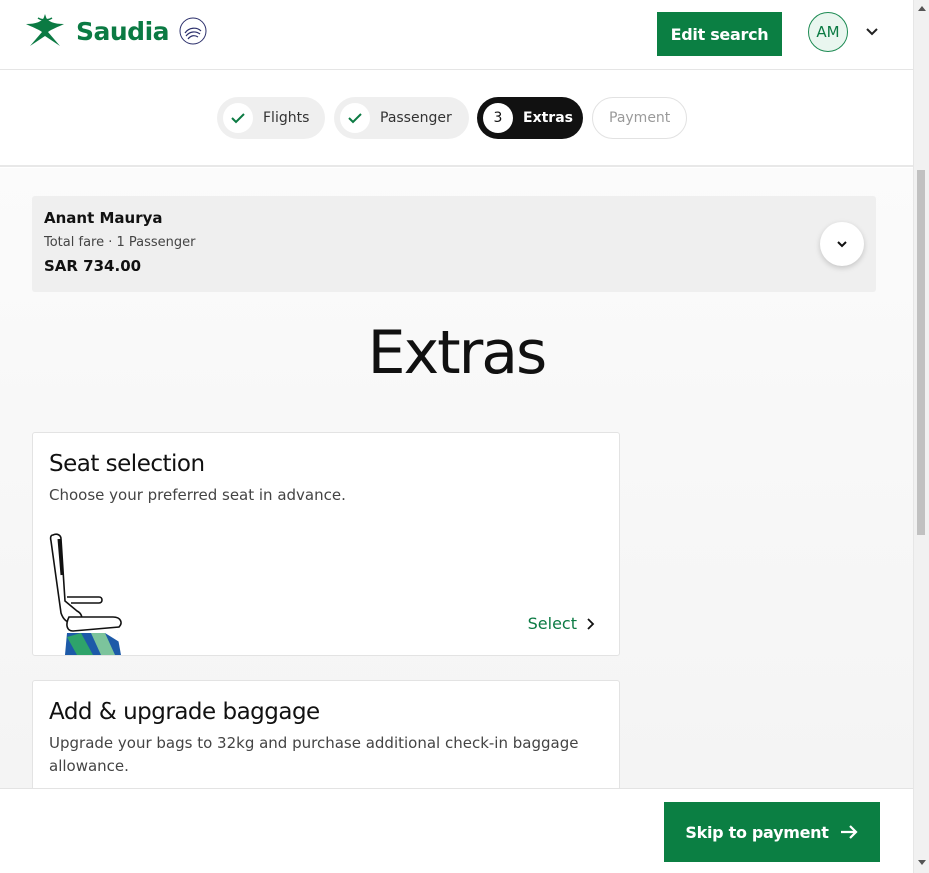  What do you see at coordinates (456, 35) in the screenshot?
I see `top-header: Saudia Edit search AM` at bounding box center [456, 35].